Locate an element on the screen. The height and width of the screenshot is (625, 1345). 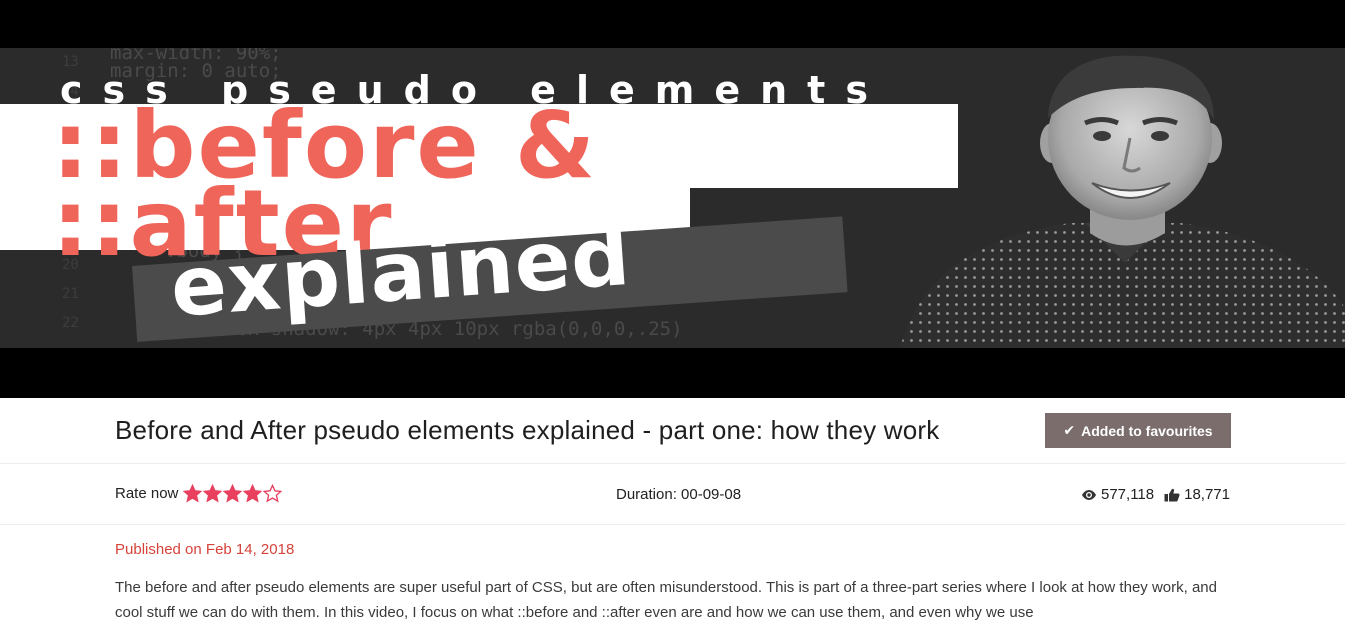
eye-icon is located at coordinates (1089, 494).